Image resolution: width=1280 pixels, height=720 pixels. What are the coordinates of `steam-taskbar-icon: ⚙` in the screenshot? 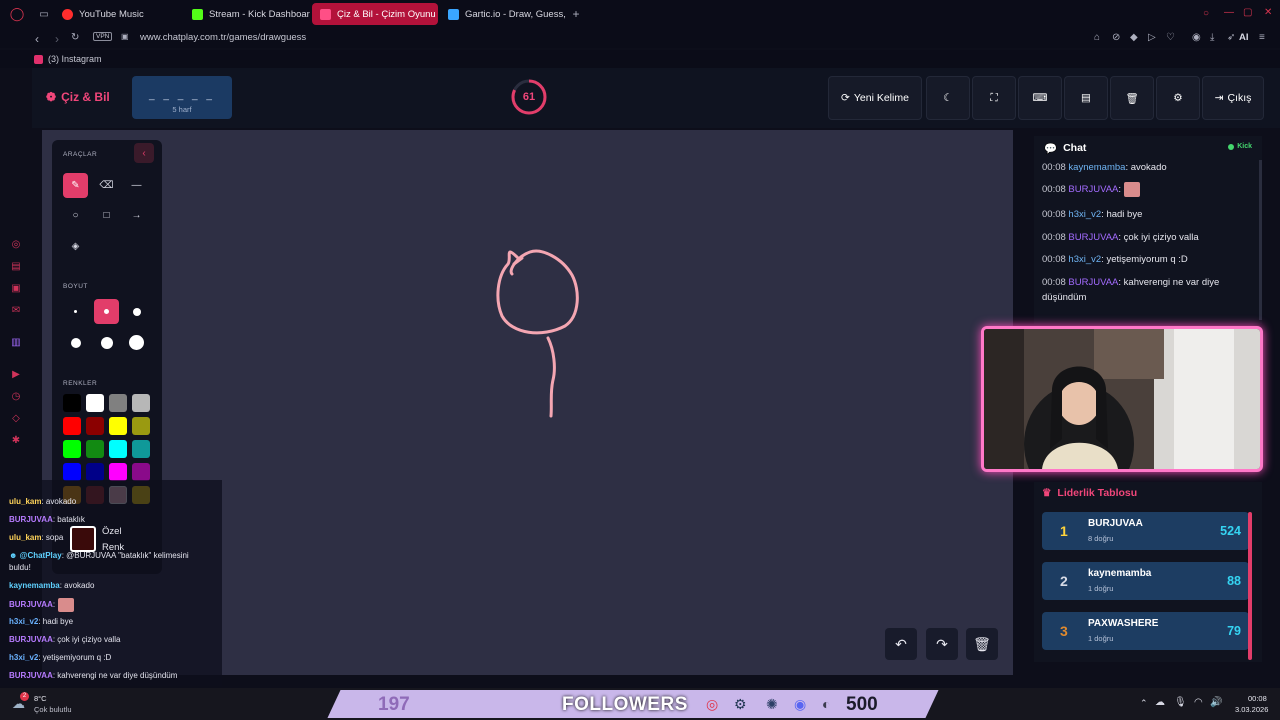 It's located at (740, 704).